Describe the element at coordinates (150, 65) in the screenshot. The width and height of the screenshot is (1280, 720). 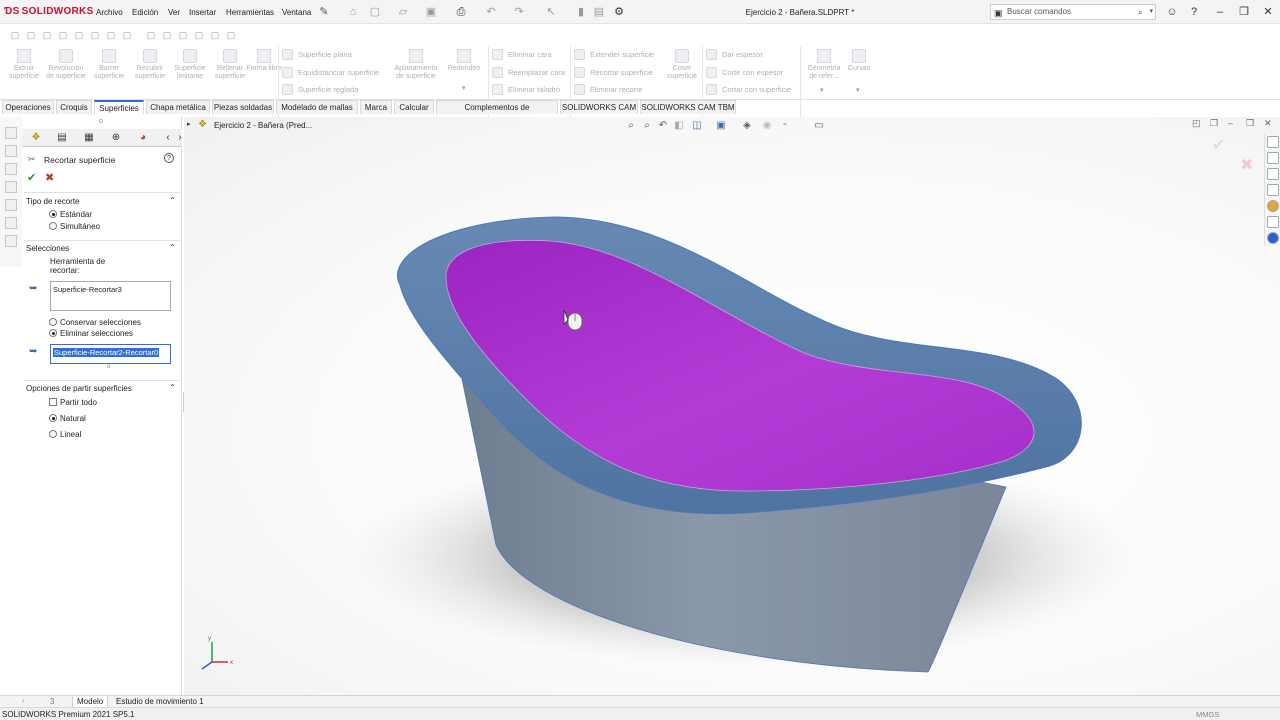
I see `loft-surface-button: Recubrir superficie` at that location.